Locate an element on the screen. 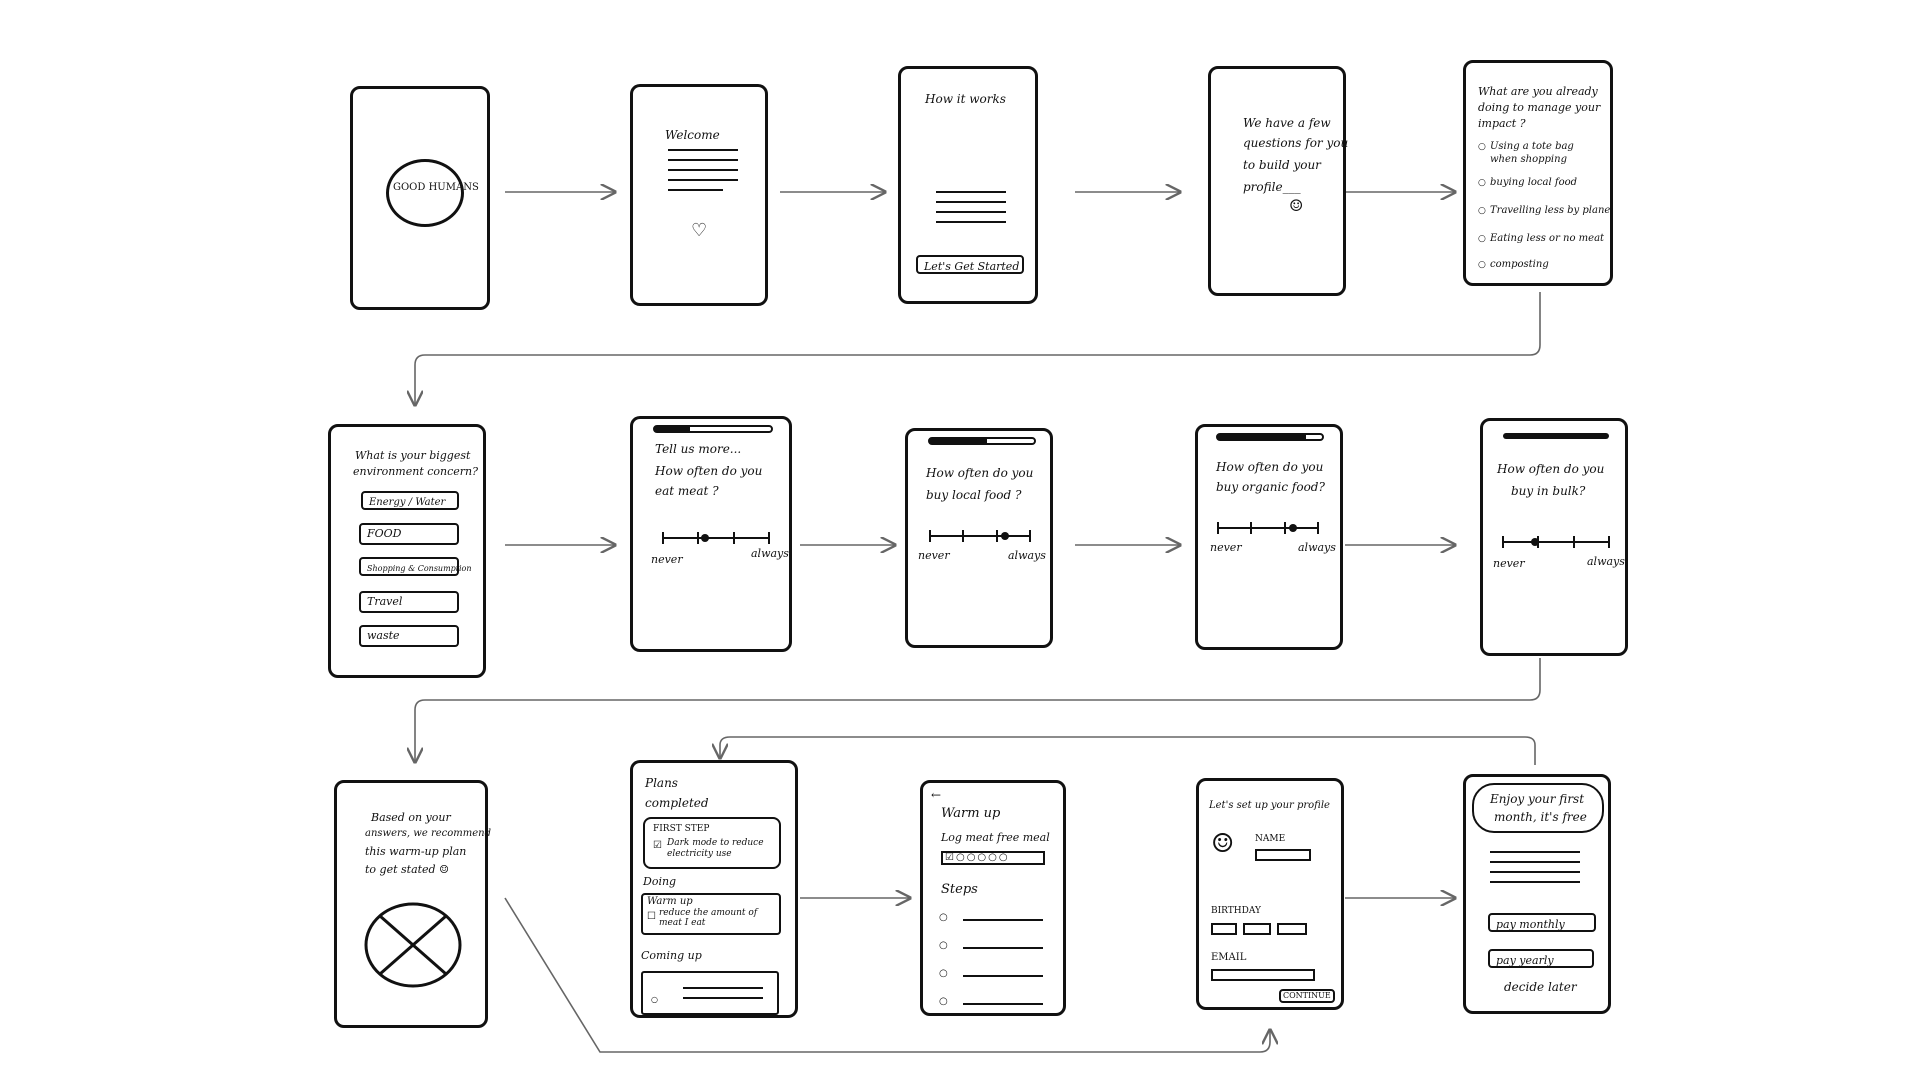 The height and width of the screenshot is (1080, 1920). questions-line-3: to build your is located at coordinates (1282, 165).